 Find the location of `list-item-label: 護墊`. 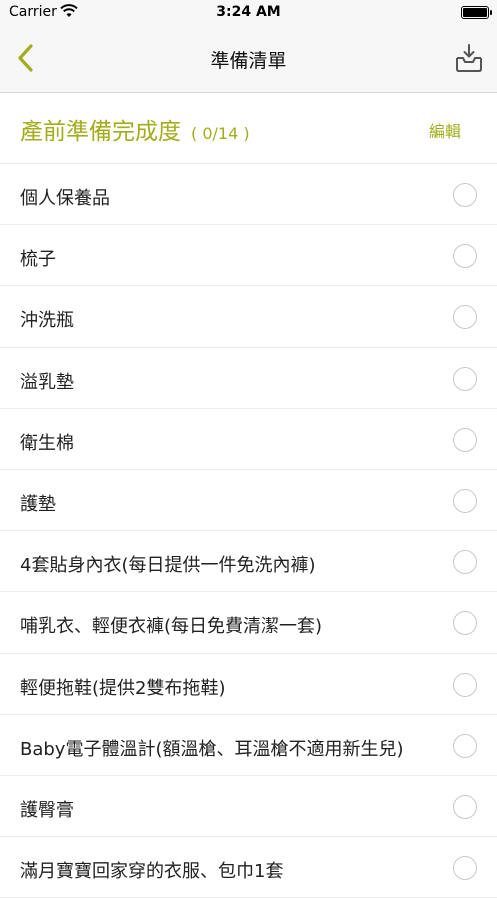

list-item-label: 護墊 is located at coordinates (38, 504).